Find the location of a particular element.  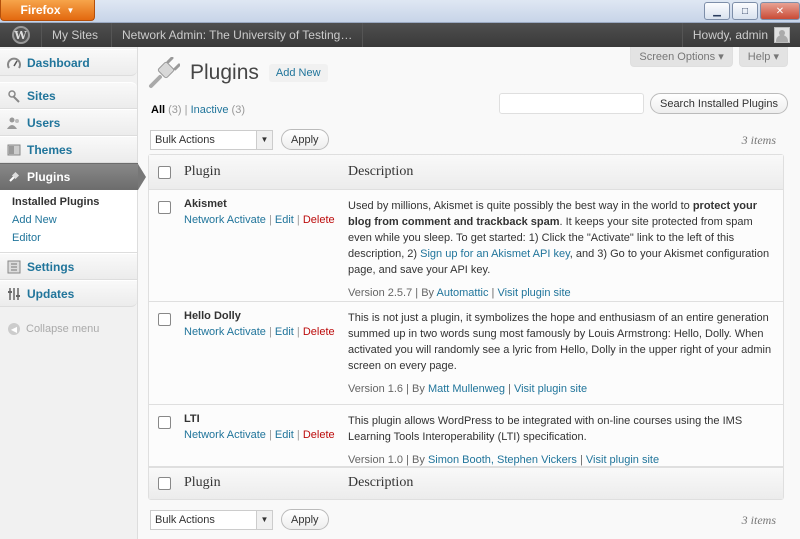

collapse-menu-button: ◀ Collapse menu is located at coordinates (68, 329).